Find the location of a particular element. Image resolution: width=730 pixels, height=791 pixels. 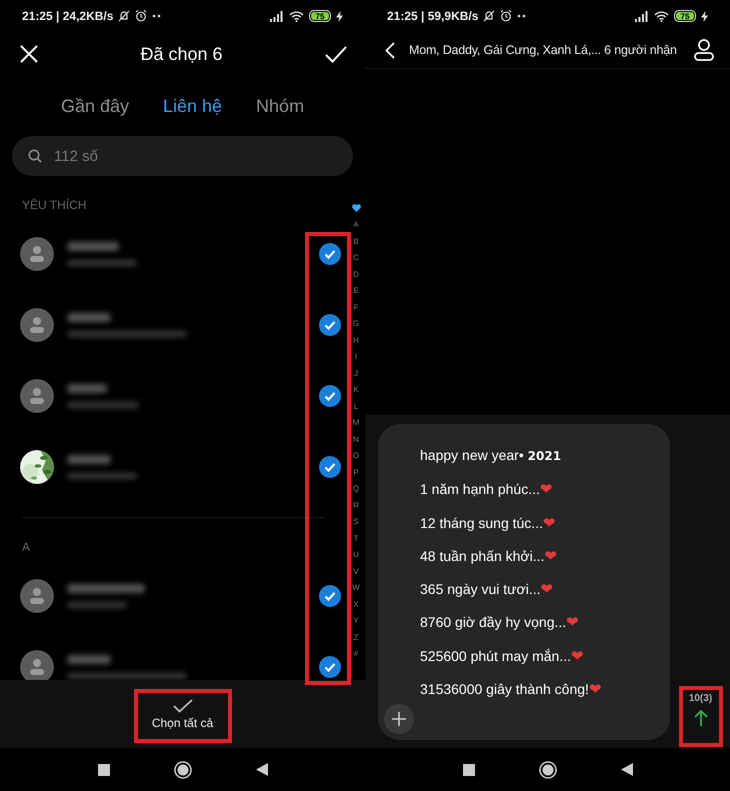

recipients-title: Mom, Daddy, Gái Cưng, Xanh Lá,... 6 người nhận is located at coordinates (543, 50).